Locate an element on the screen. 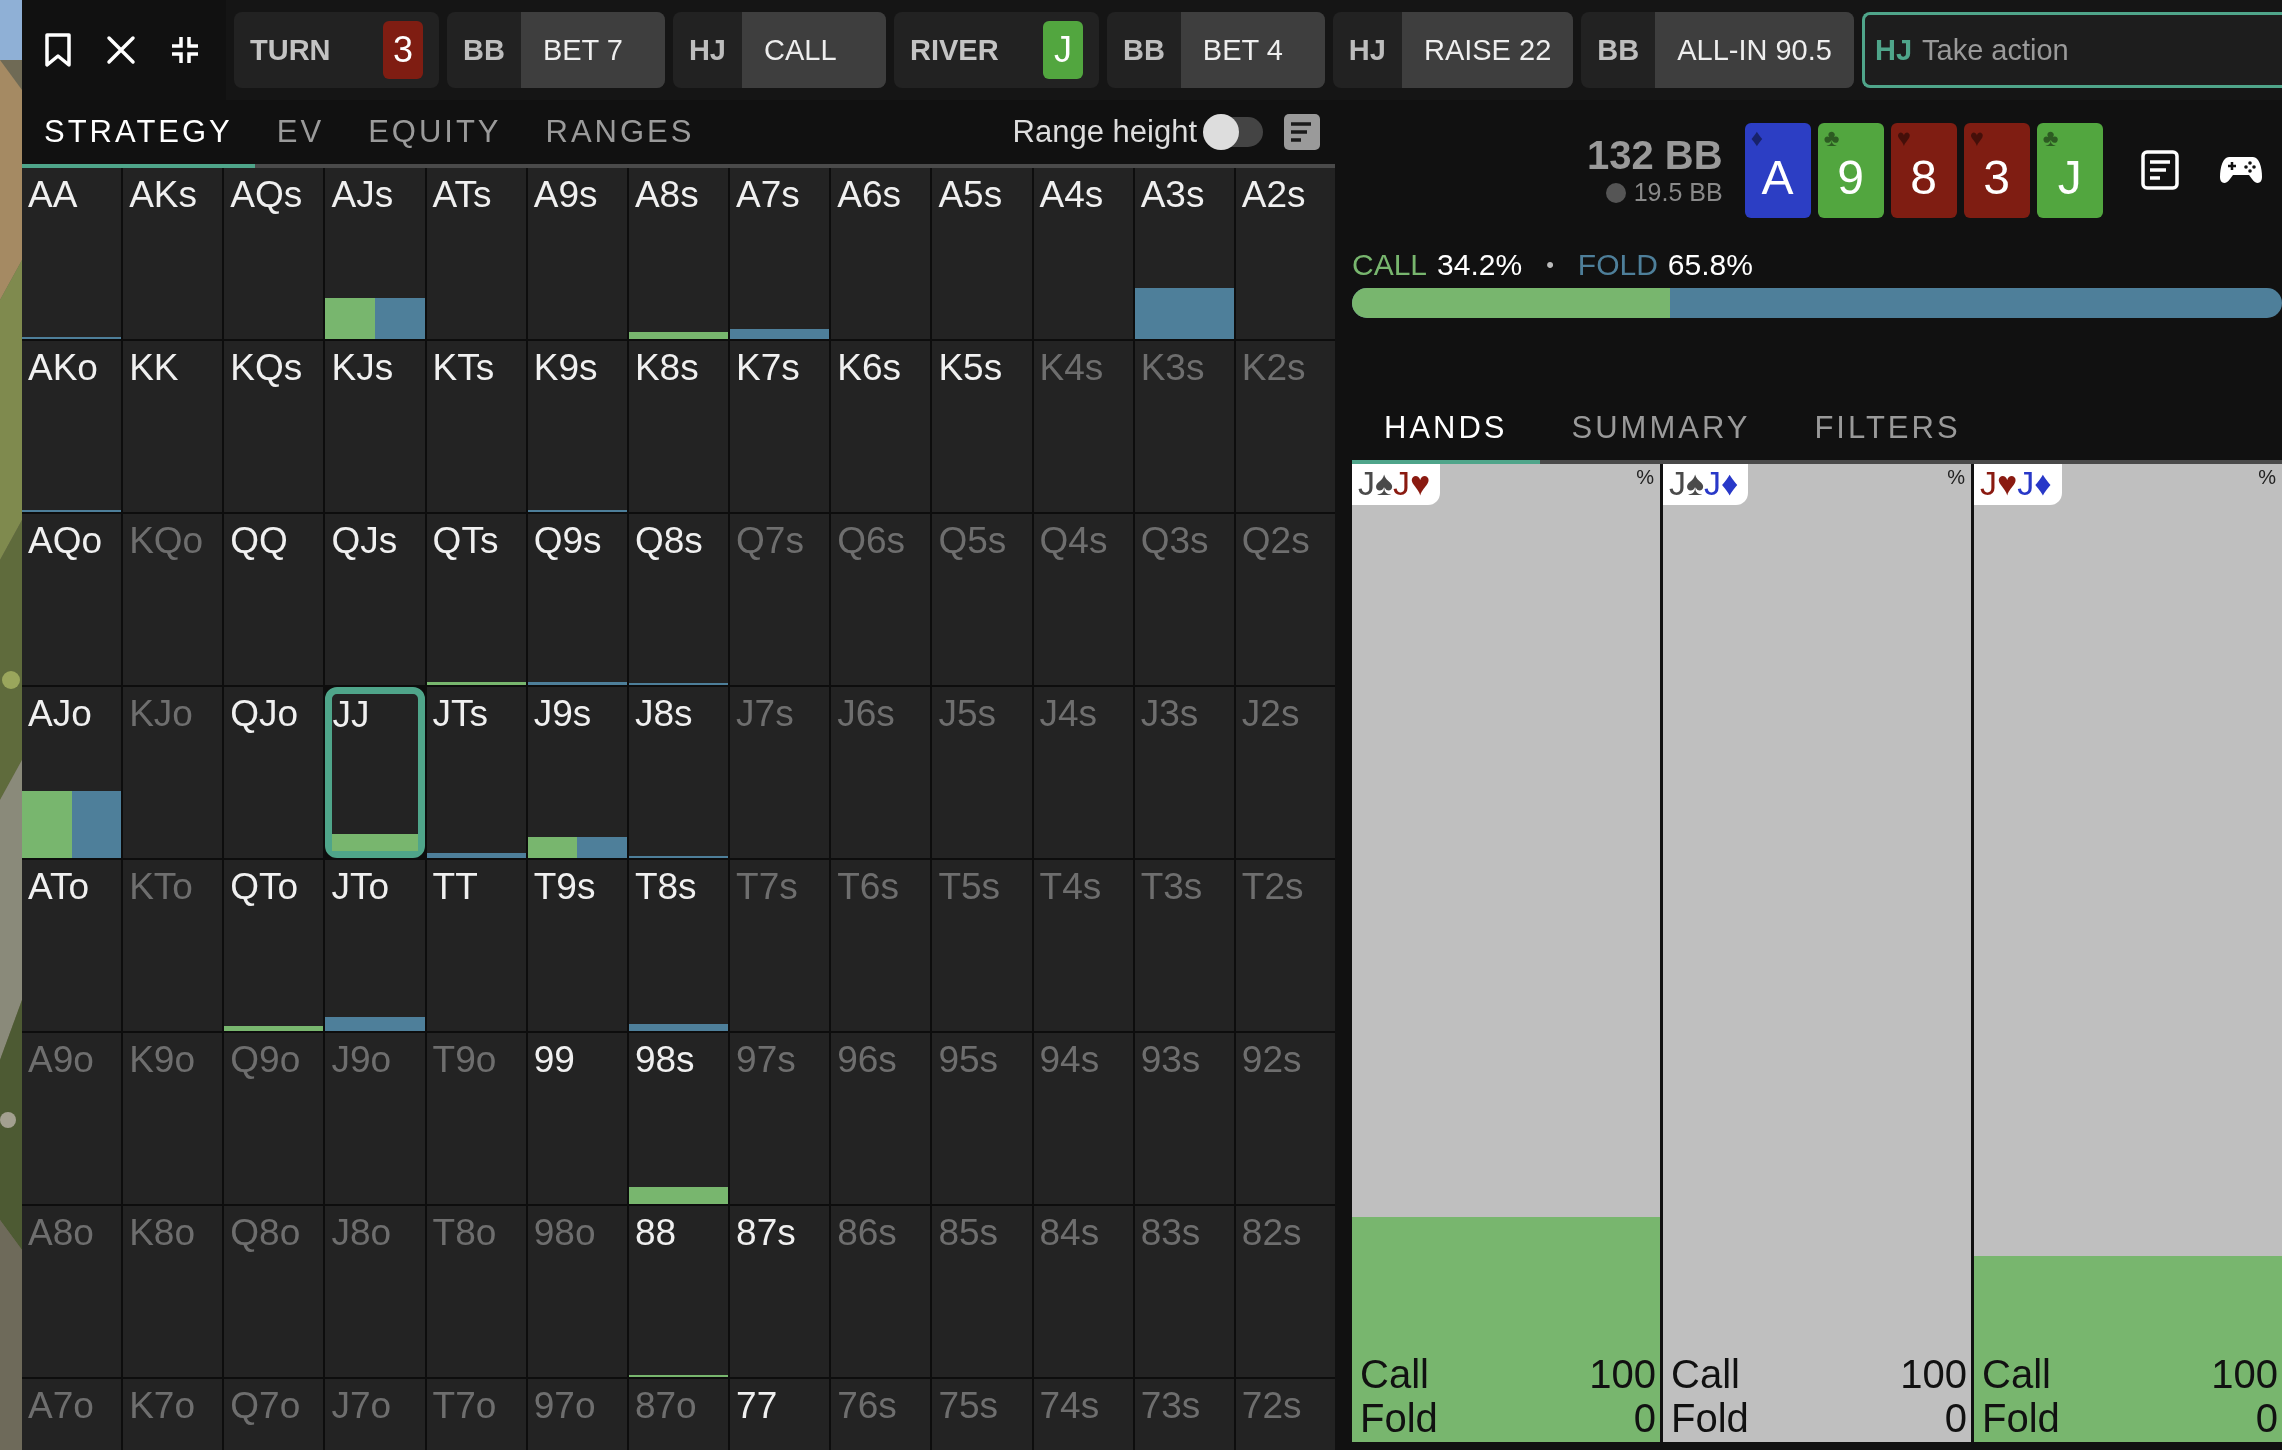 The image size is (2282, 1450). hand-label: KJo is located at coordinates (161, 713).